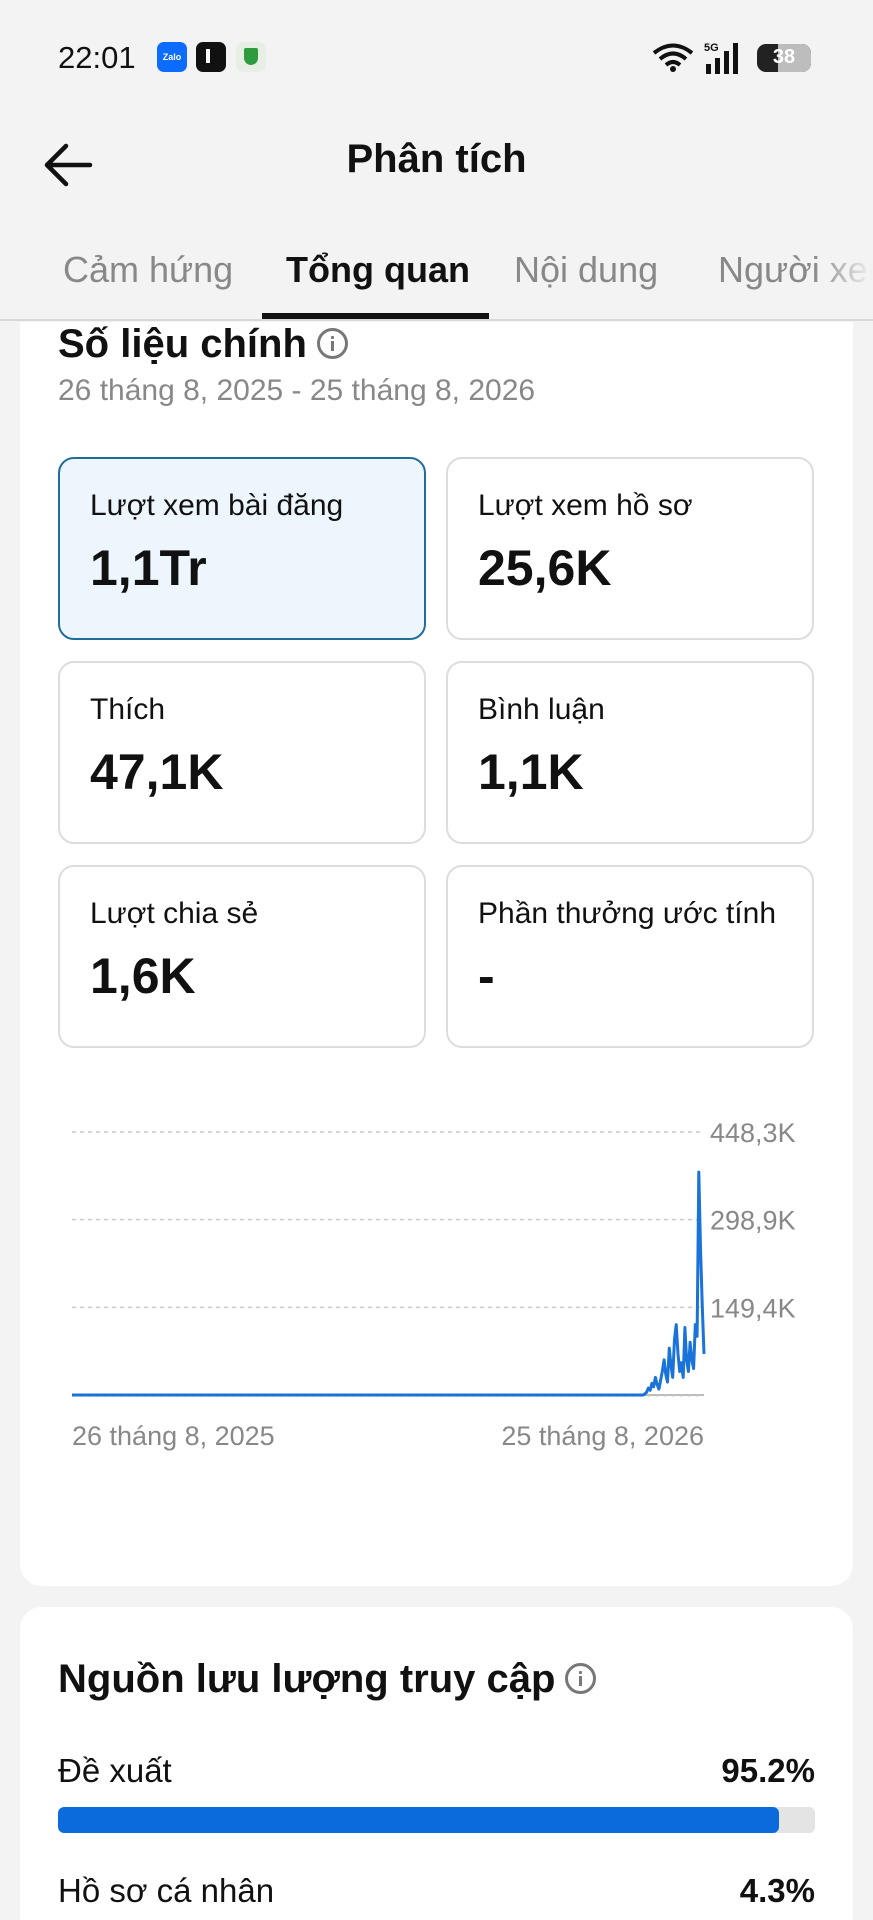 Image resolution: width=873 pixels, height=1920 pixels. What do you see at coordinates (545, 568) in the screenshot?
I see `metric-value: 25,6K` at bounding box center [545, 568].